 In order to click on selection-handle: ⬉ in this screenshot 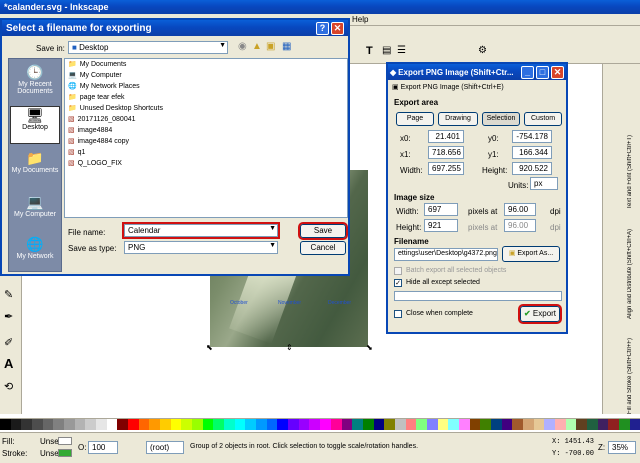, I will do `click(209, 347)`.